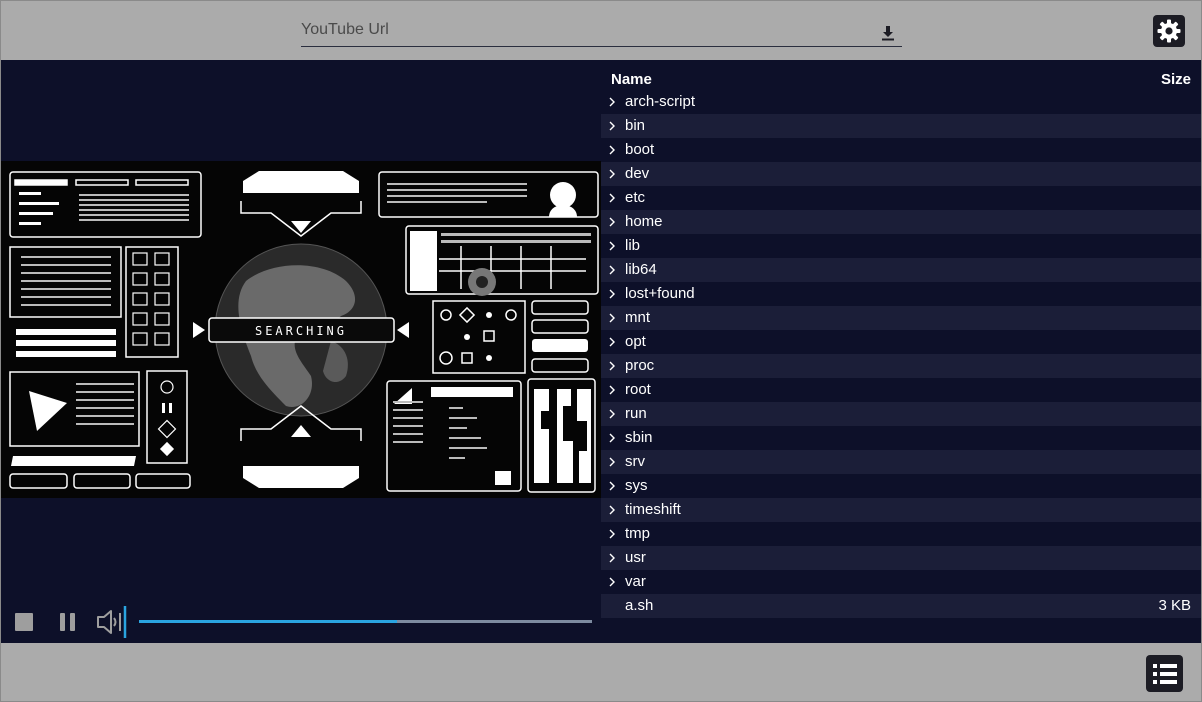 The height and width of the screenshot is (702, 1202). What do you see at coordinates (901, 222) in the screenshot?
I see `folder-row: home` at bounding box center [901, 222].